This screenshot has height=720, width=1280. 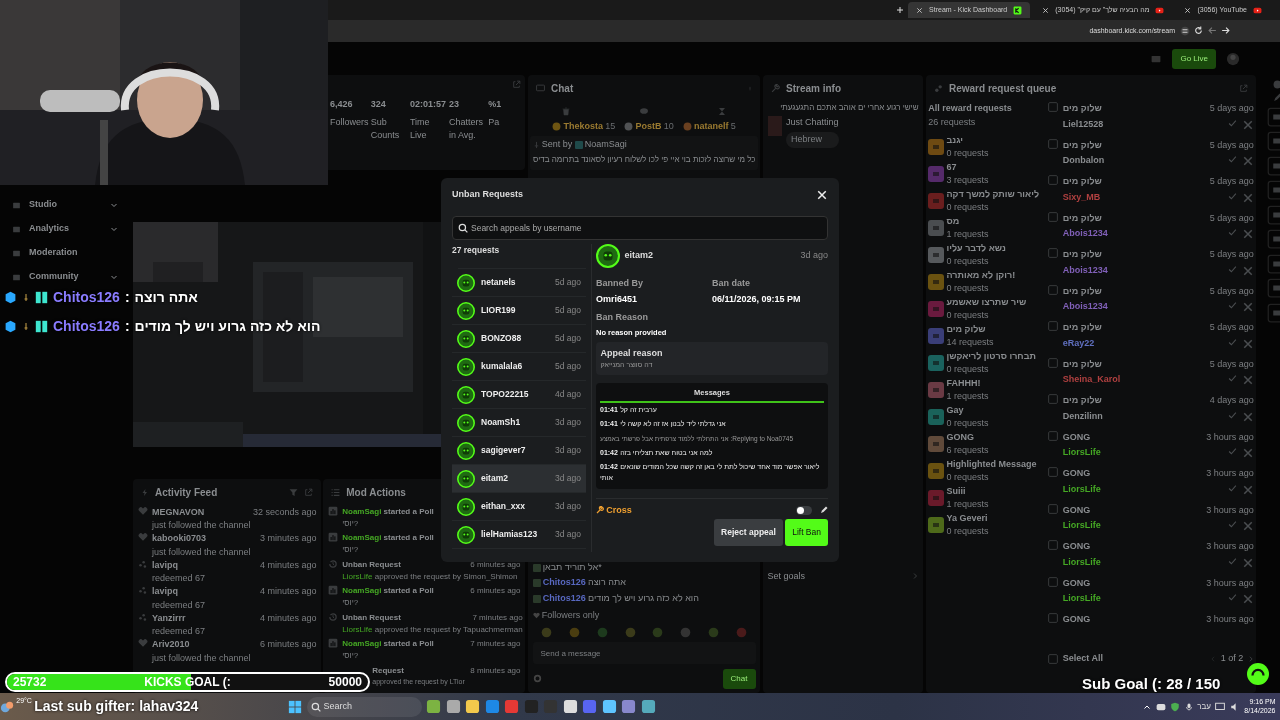 I want to click on sidebar-item: Analytics, so click(x=65, y=229).